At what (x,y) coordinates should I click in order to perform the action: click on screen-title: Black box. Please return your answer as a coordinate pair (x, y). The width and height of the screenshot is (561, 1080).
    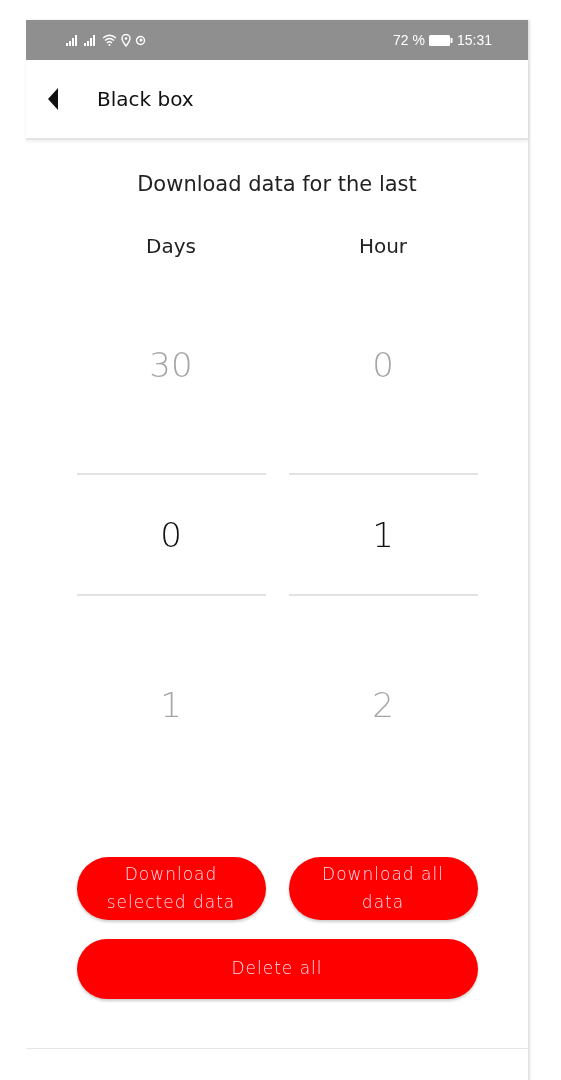
    Looking at the image, I should click on (145, 99).